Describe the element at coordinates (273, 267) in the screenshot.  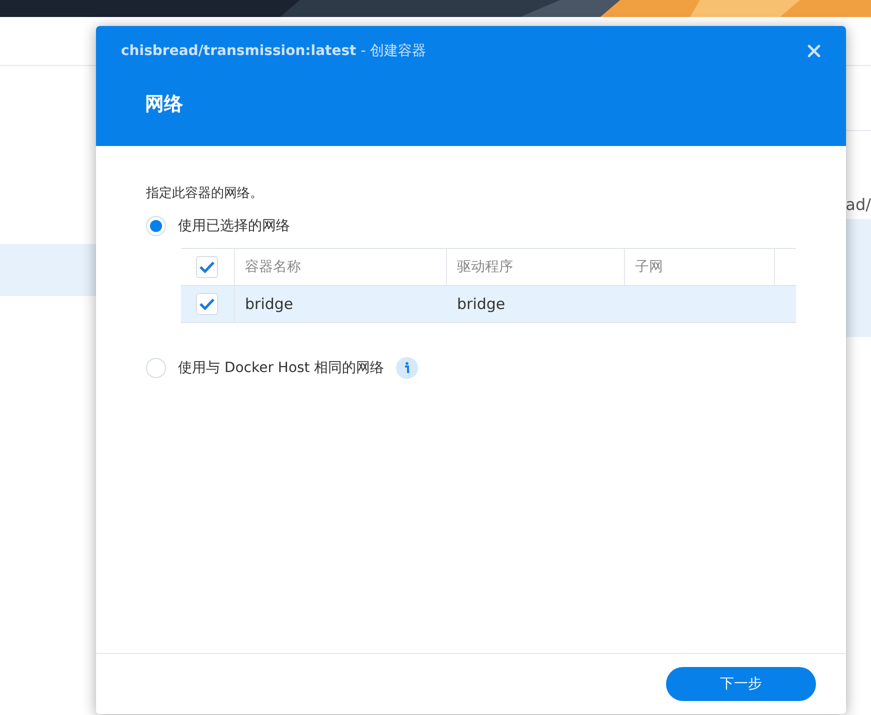
I see `column-header: 容器名称` at that location.